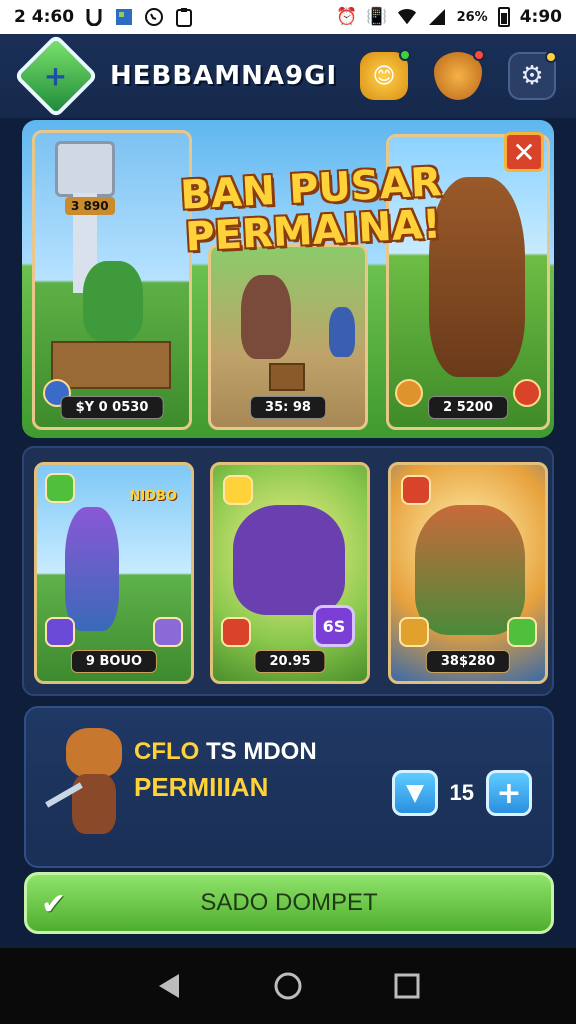  I want to click on bonus-panel: CFLO TS MDON PERMIIIAN 15 +, so click(289, 787).